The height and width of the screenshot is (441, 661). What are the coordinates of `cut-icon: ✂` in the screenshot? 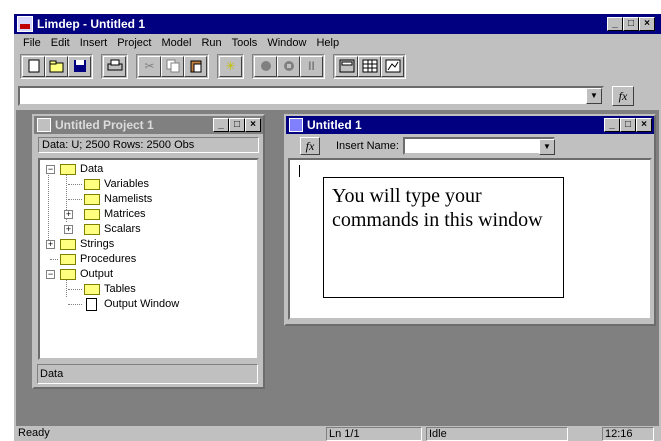 It's located at (149, 66).